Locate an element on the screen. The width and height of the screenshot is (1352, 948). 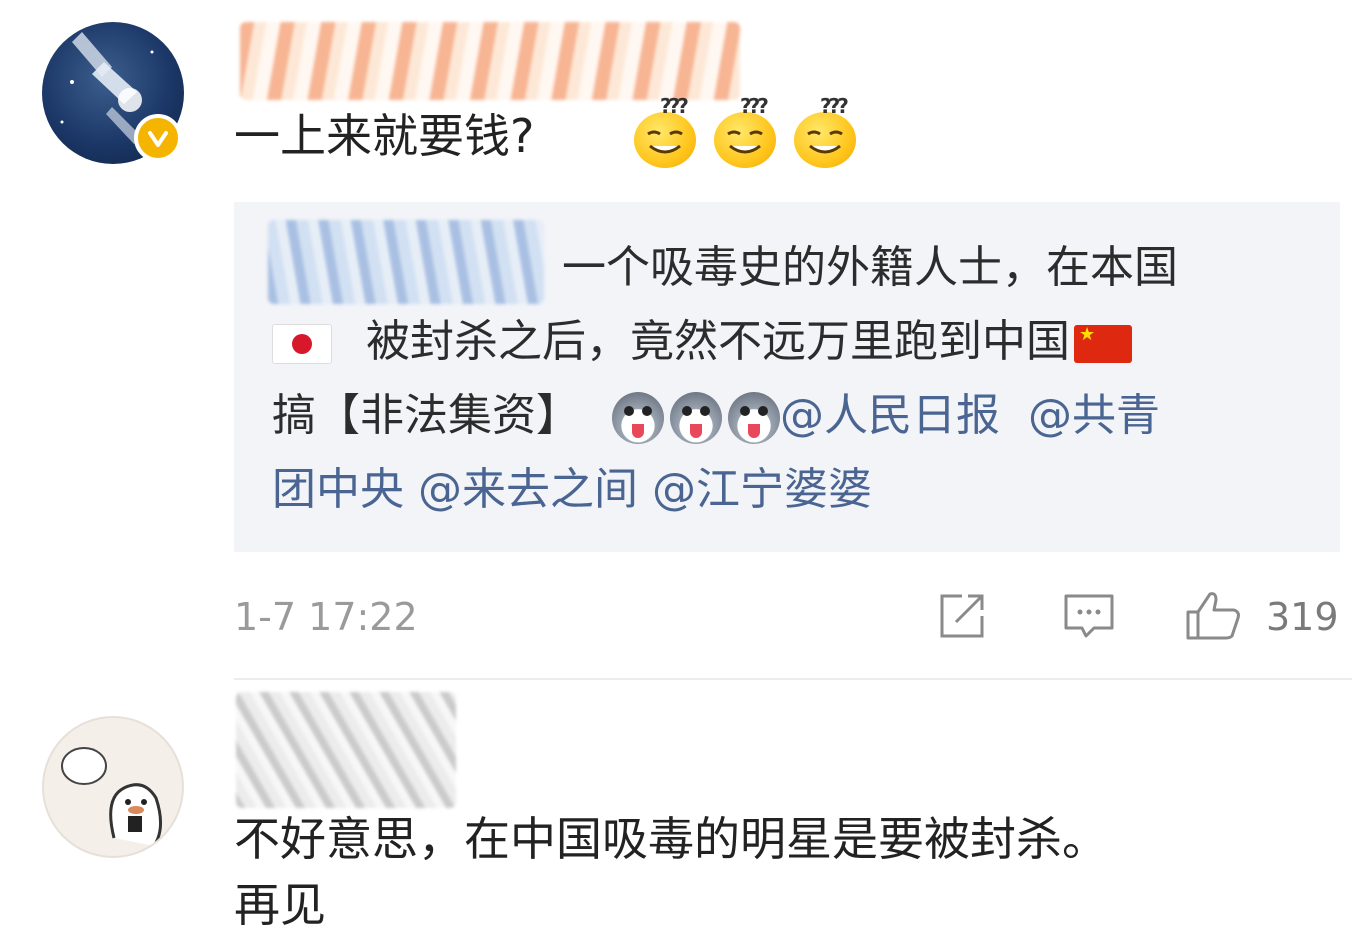
thumbs-up-icon is located at coordinates (1212, 615).